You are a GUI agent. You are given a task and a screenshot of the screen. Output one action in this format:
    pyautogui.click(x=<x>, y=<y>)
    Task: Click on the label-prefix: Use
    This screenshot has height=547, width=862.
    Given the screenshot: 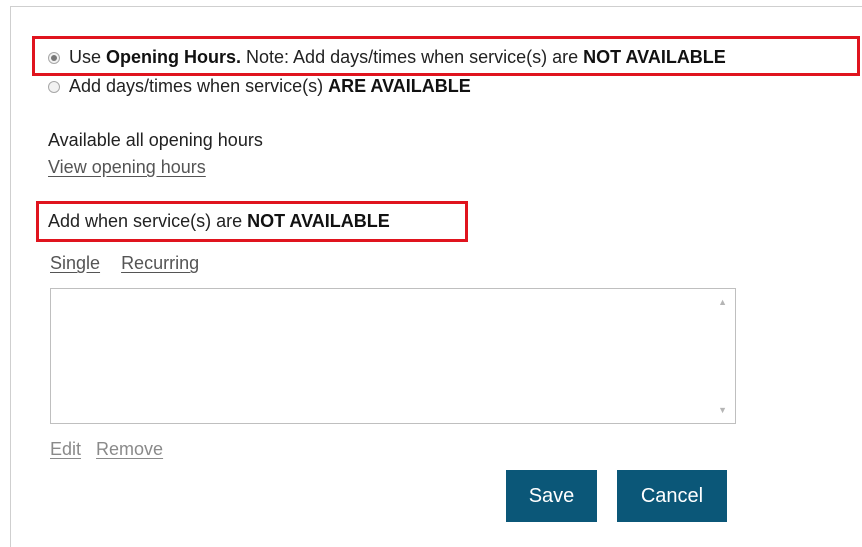 What is the action you would take?
    pyautogui.click(x=88, y=57)
    